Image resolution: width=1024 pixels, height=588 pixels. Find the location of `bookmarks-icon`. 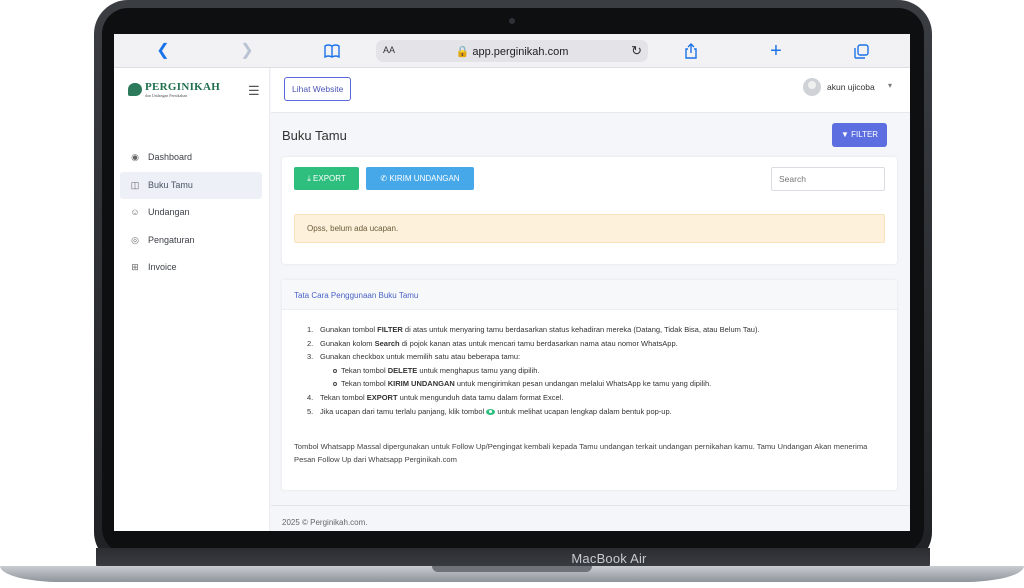

bookmarks-icon is located at coordinates (332, 51).